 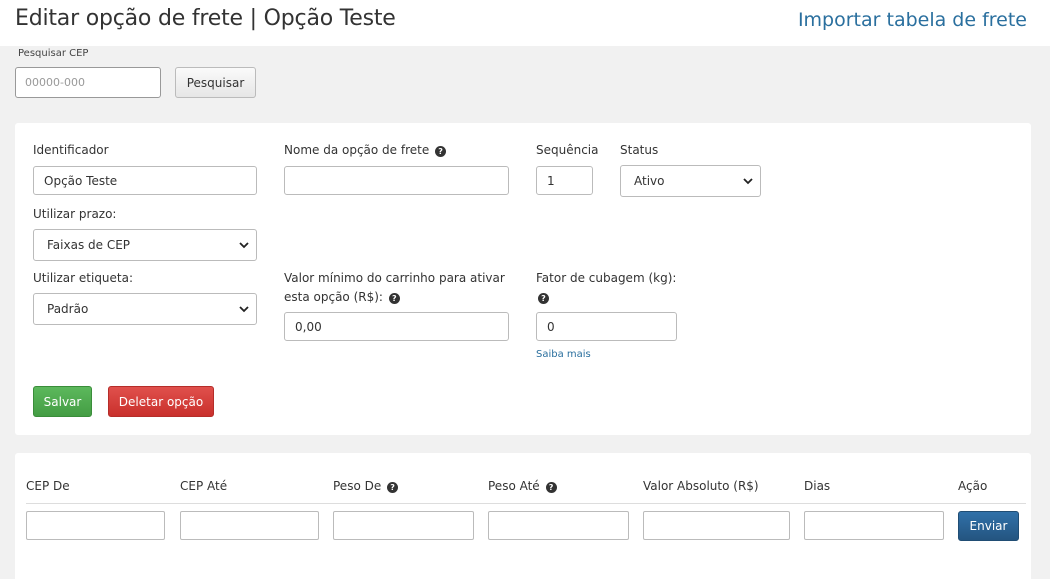 What do you see at coordinates (567, 150) in the screenshot?
I see `sequencia-label: Sequência` at bounding box center [567, 150].